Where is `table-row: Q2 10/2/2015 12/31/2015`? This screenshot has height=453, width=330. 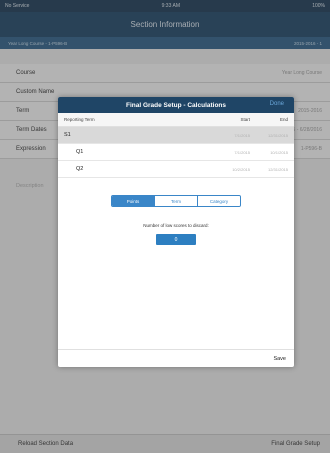
table-row: Q2 10/2/2015 12/31/2015 is located at coordinates (176, 169).